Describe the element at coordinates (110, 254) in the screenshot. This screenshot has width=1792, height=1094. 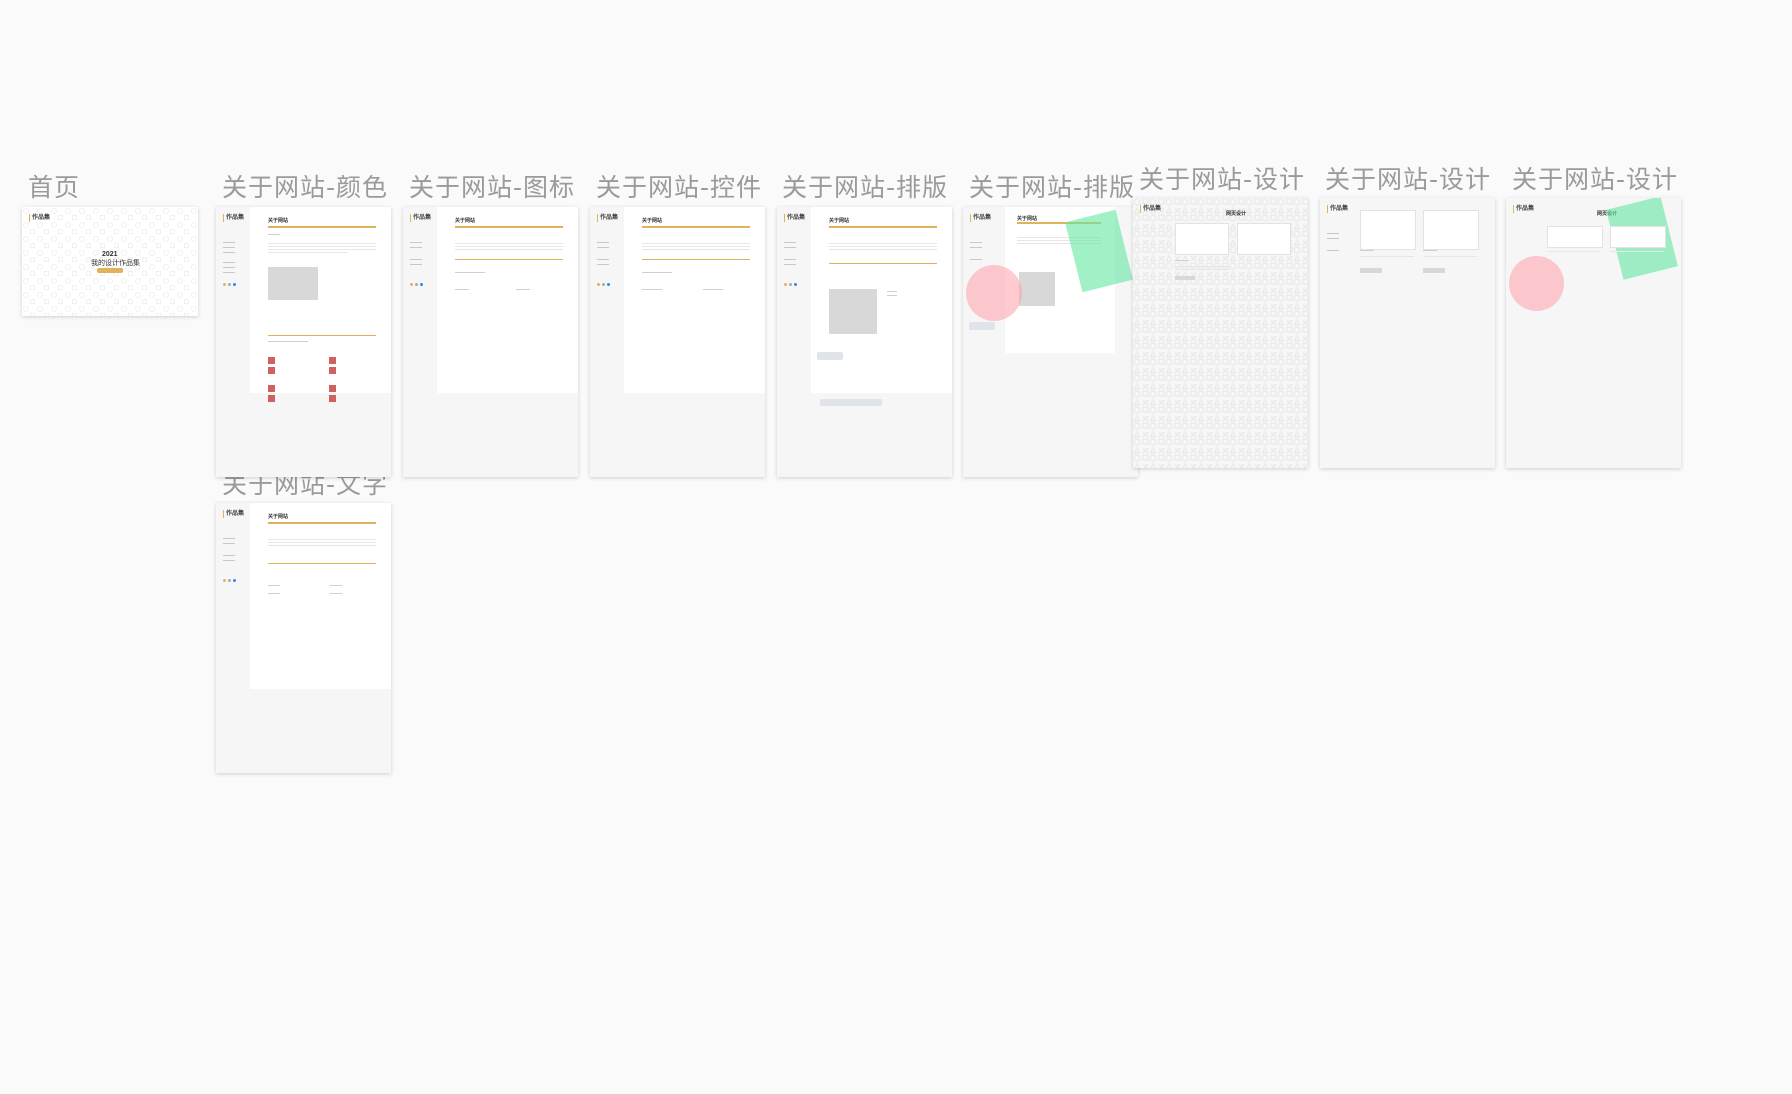
I see `cover-year: 2021` at that location.